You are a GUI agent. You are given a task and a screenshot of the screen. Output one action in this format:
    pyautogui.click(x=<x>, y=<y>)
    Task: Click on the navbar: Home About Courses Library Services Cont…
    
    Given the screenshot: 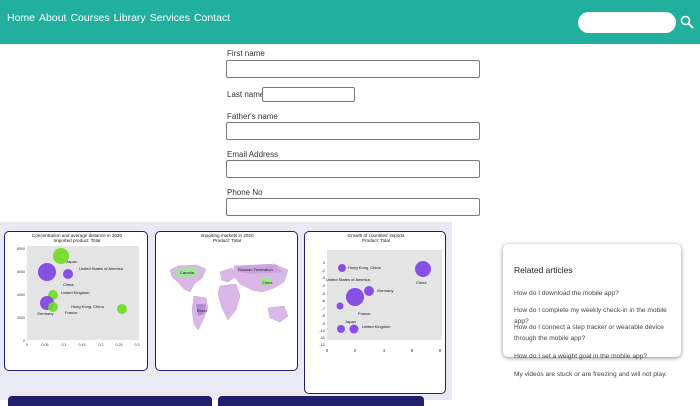 What is the action you would take?
    pyautogui.click(x=350, y=22)
    